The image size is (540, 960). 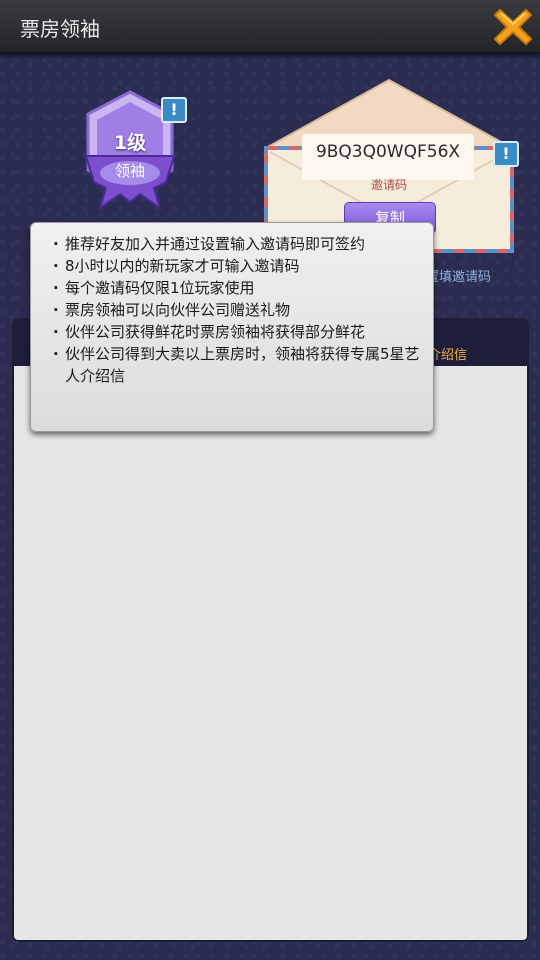 I want to click on close-button, so click(x=513, y=27).